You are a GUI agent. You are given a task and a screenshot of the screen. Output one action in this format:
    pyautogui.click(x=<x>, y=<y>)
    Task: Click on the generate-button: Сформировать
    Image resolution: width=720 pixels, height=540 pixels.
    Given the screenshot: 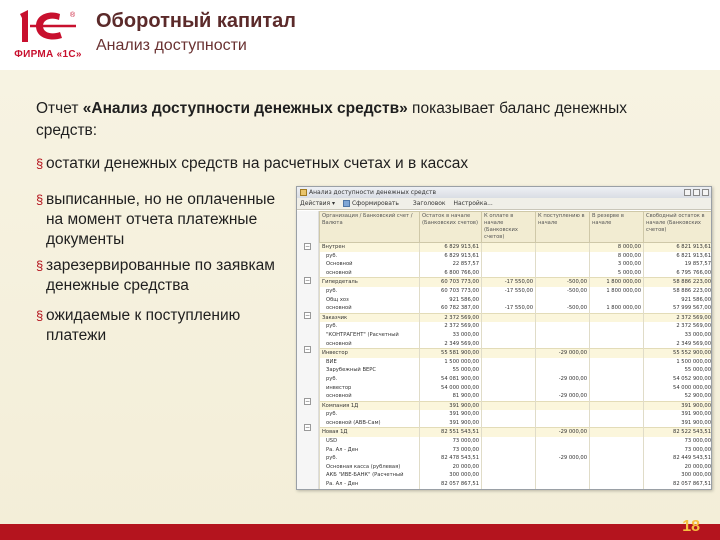 What is the action you would take?
    pyautogui.click(x=373, y=203)
    